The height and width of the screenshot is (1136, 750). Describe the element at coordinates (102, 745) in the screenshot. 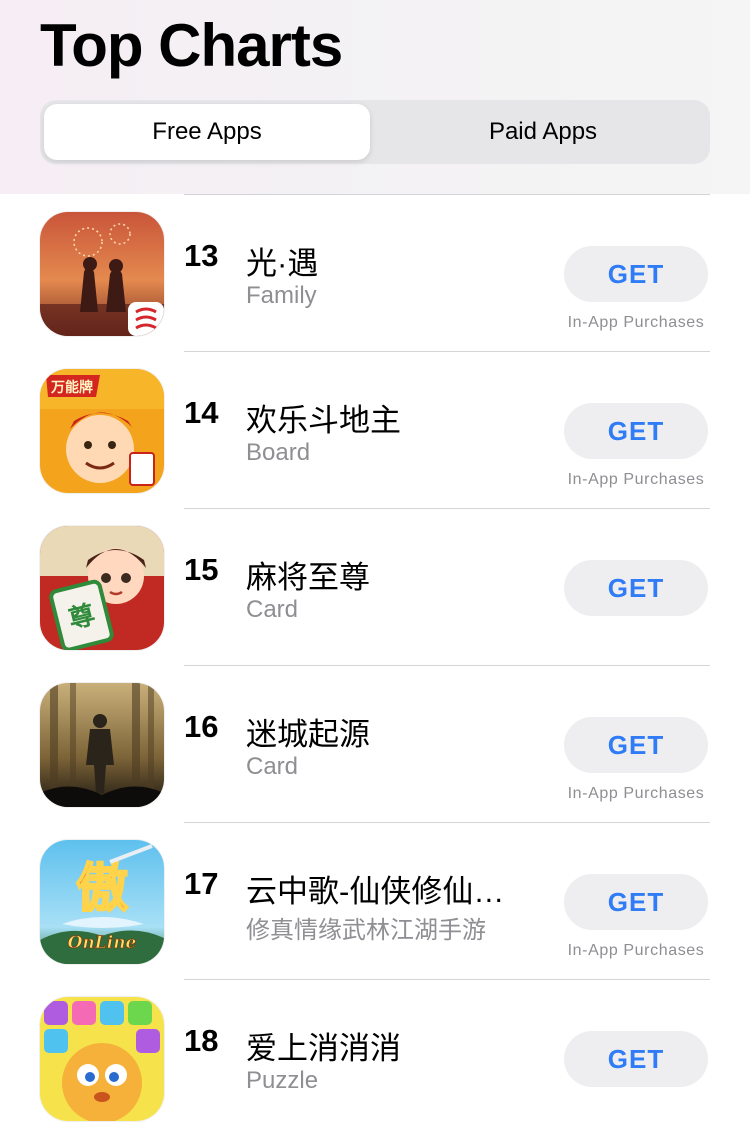

I see `lost-city-origin-icon` at that location.